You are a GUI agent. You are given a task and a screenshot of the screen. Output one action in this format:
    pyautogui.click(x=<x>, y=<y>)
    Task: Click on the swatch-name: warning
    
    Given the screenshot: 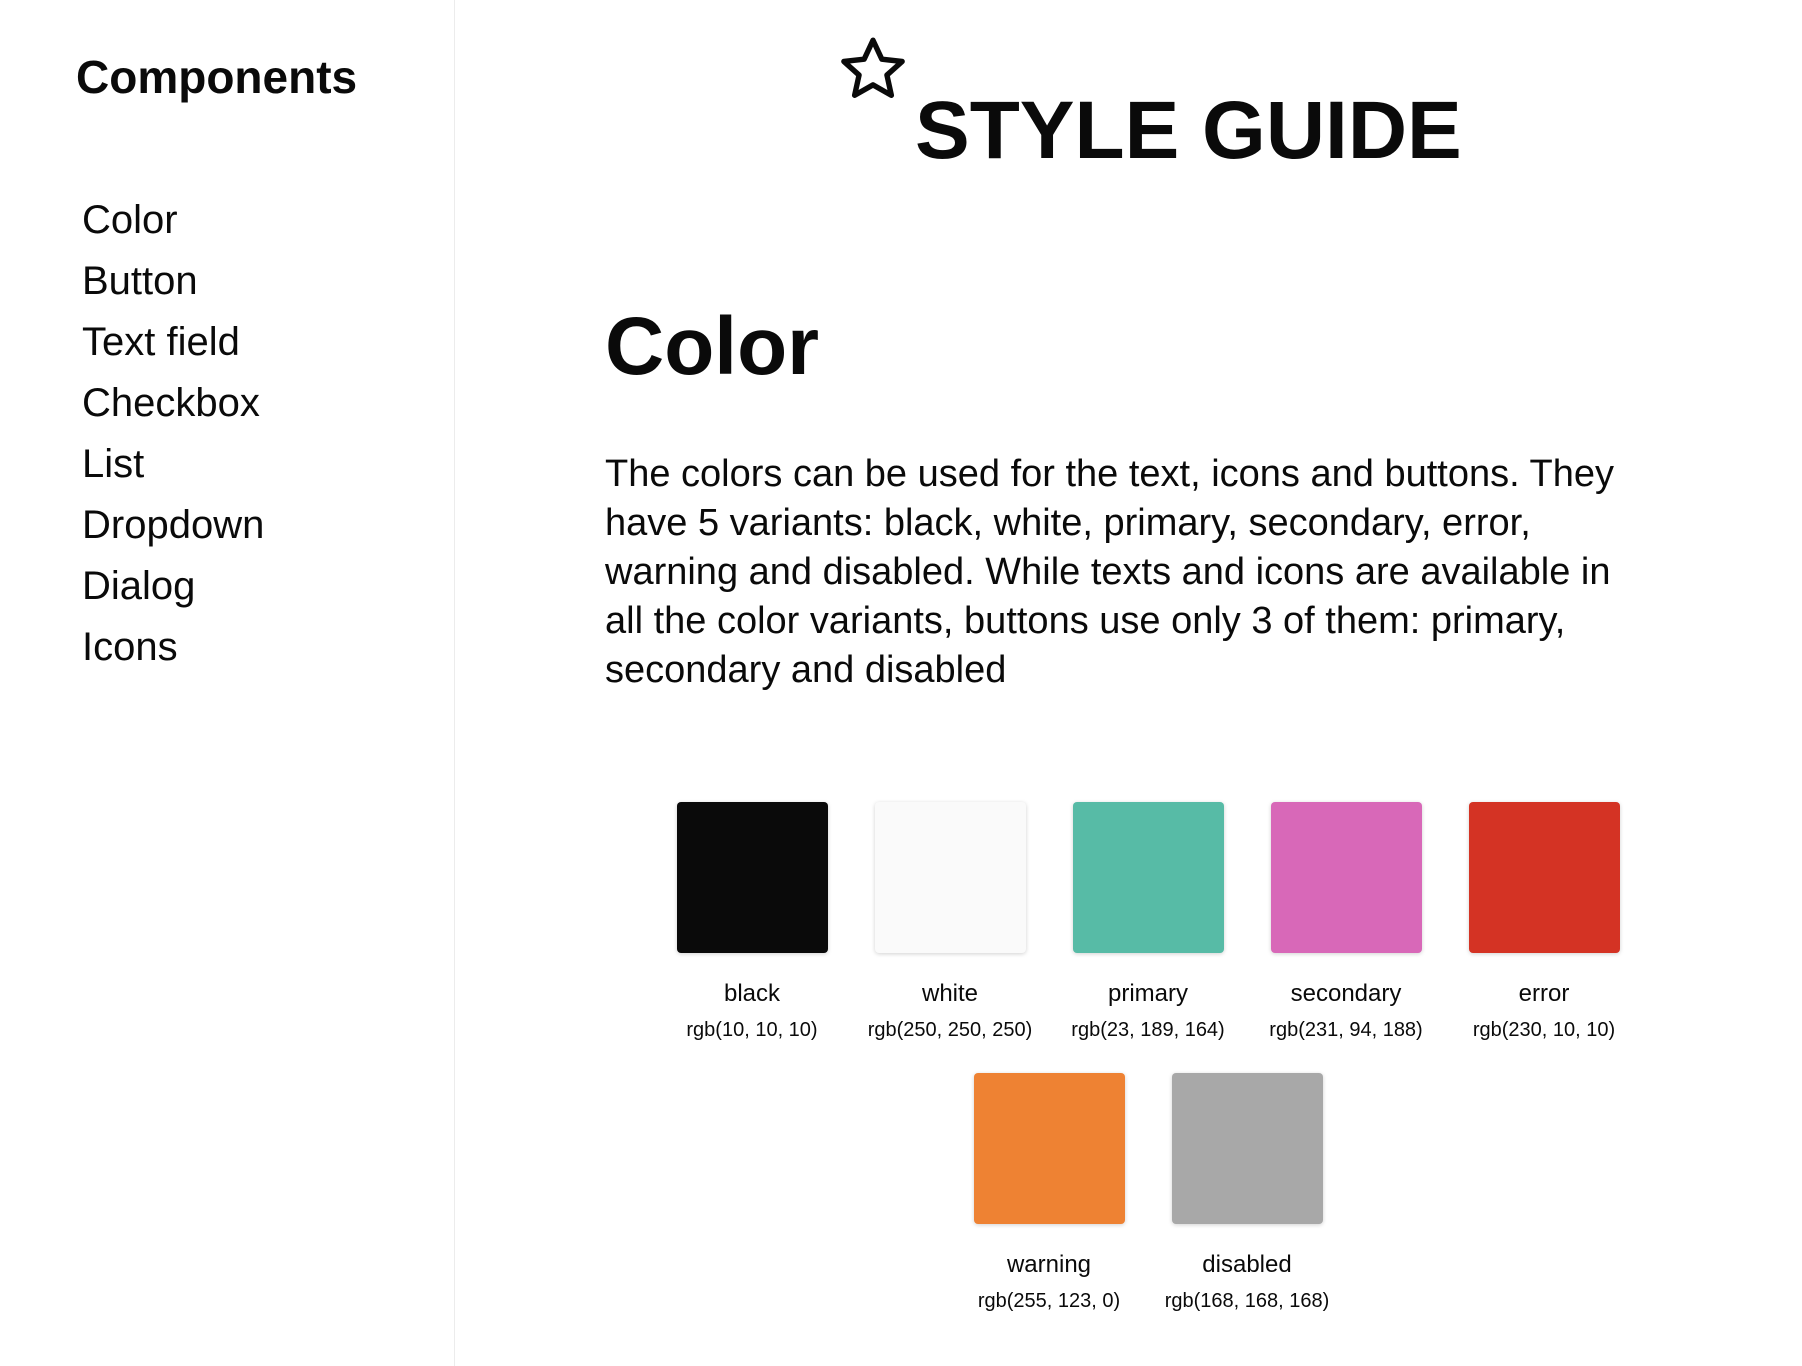 What is the action you would take?
    pyautogui.click(x=1049, y=1264)
    